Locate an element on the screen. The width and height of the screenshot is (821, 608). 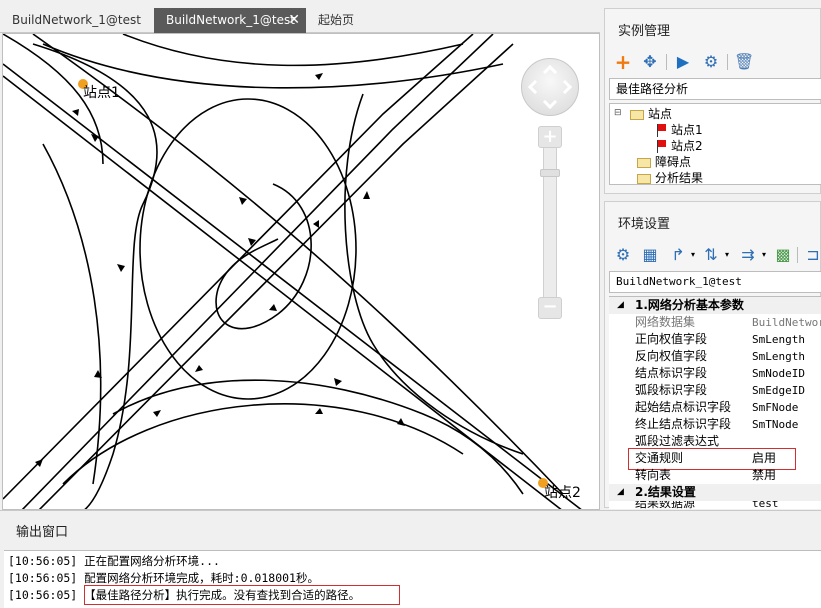
instance-toolbar: + ✥ ▶ ⚙ 🗑 is located at coordinates (688, 63).